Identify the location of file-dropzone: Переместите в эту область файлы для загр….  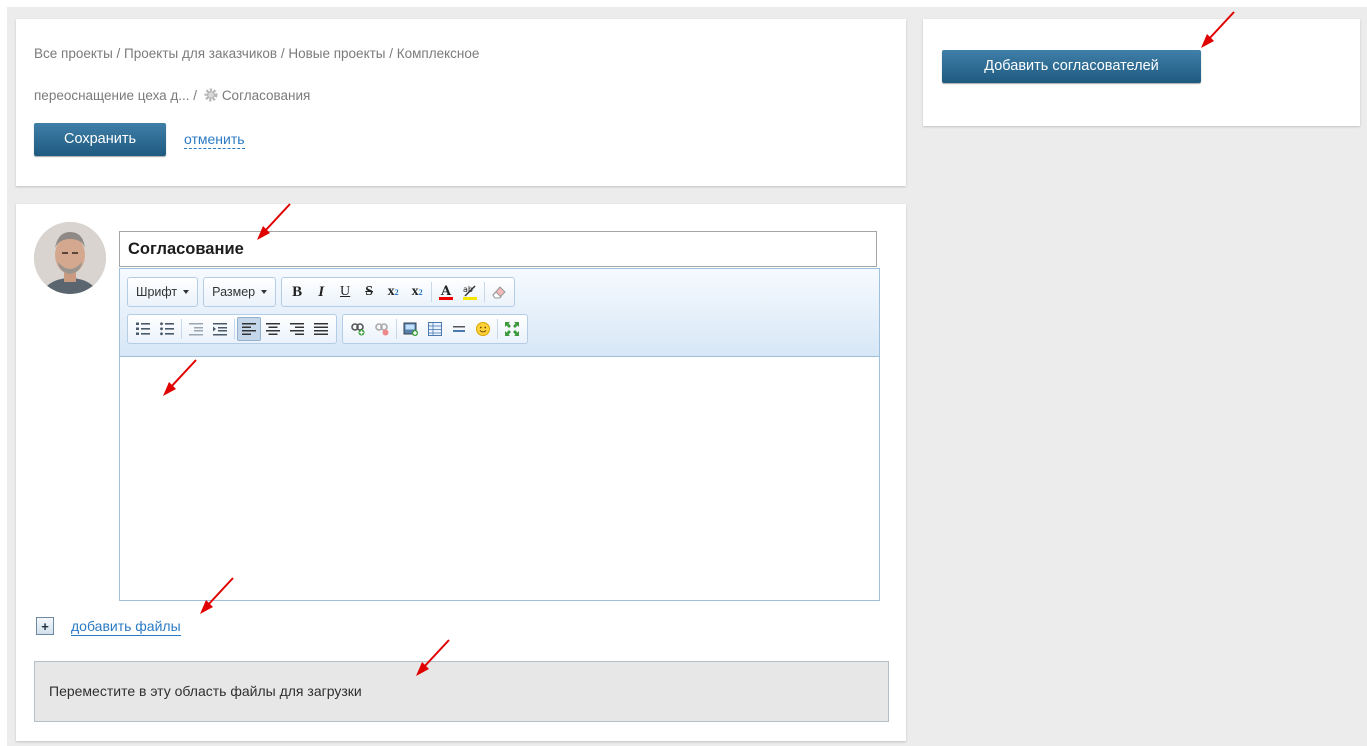
(461, 691).